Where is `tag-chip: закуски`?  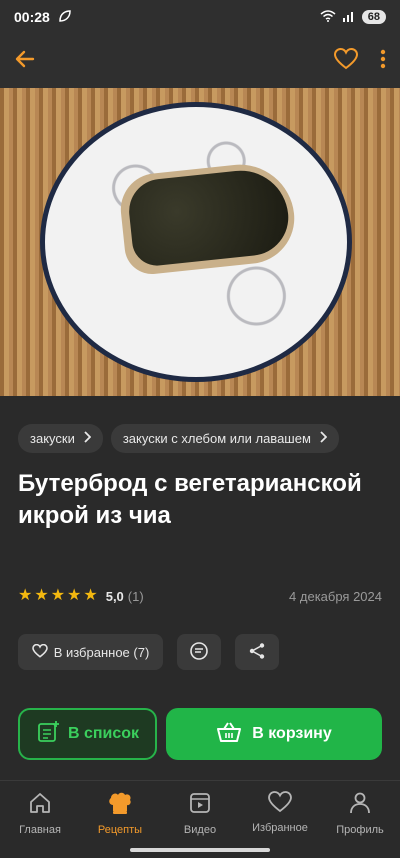
tag-chip: закуски is located at coordinates (60, 438).